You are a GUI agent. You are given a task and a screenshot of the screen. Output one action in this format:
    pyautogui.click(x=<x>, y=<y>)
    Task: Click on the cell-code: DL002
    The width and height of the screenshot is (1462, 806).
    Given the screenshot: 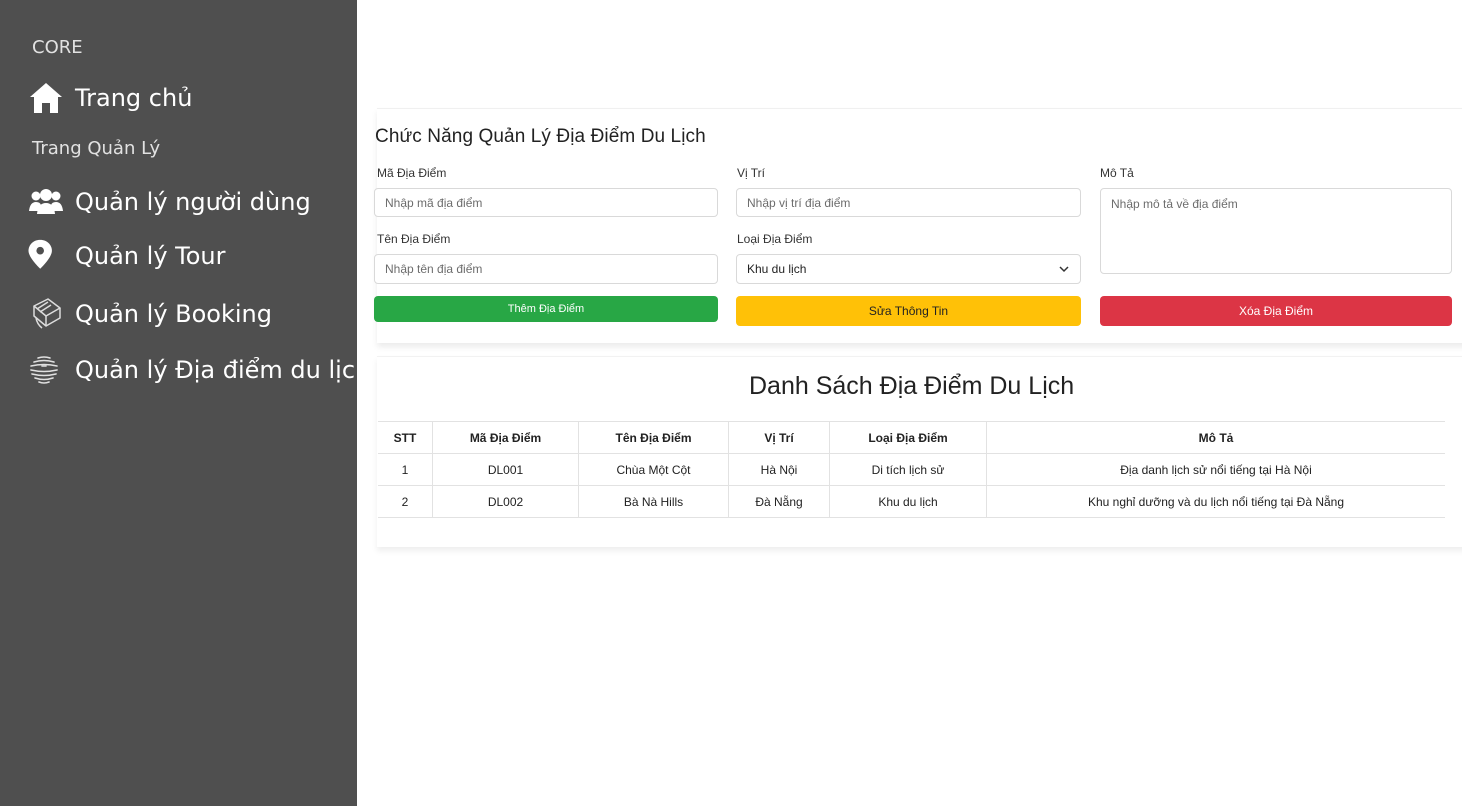 What is the action you would take?
    pyautogui.click(x=505, y=501)
    